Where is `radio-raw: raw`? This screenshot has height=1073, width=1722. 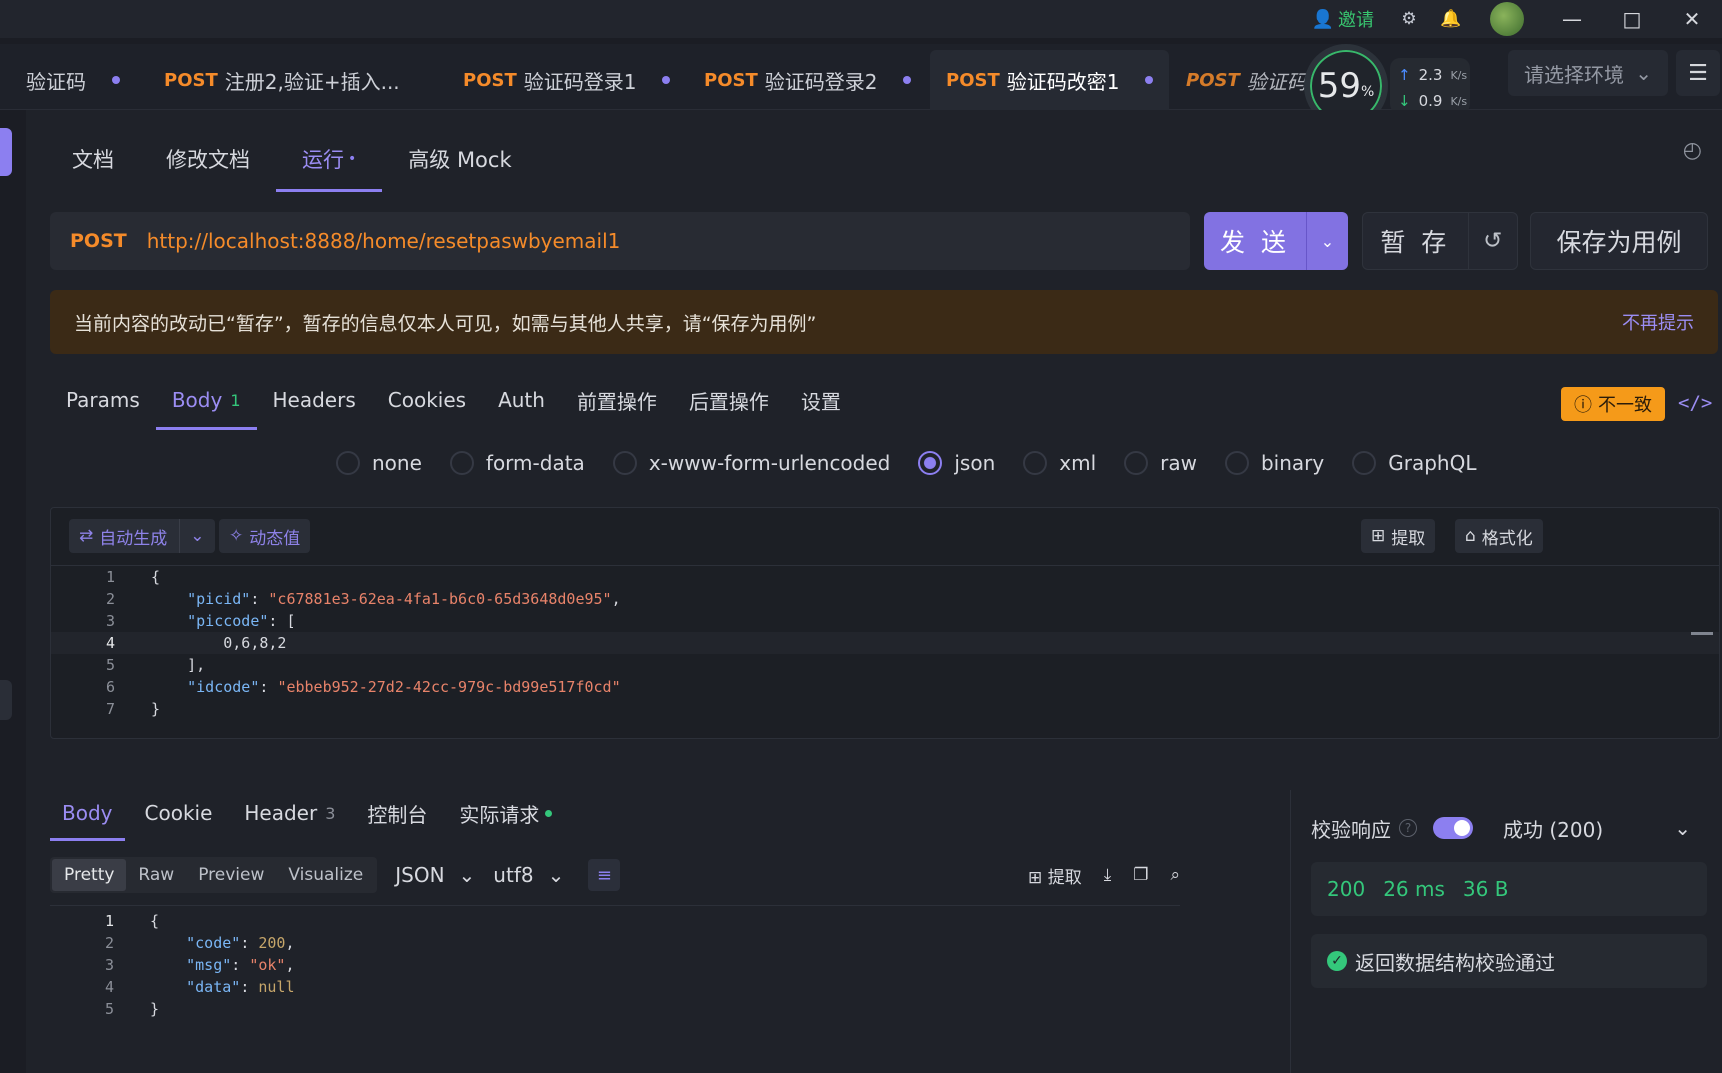 radio-raw: raw is located at coordinates (1160, 463).